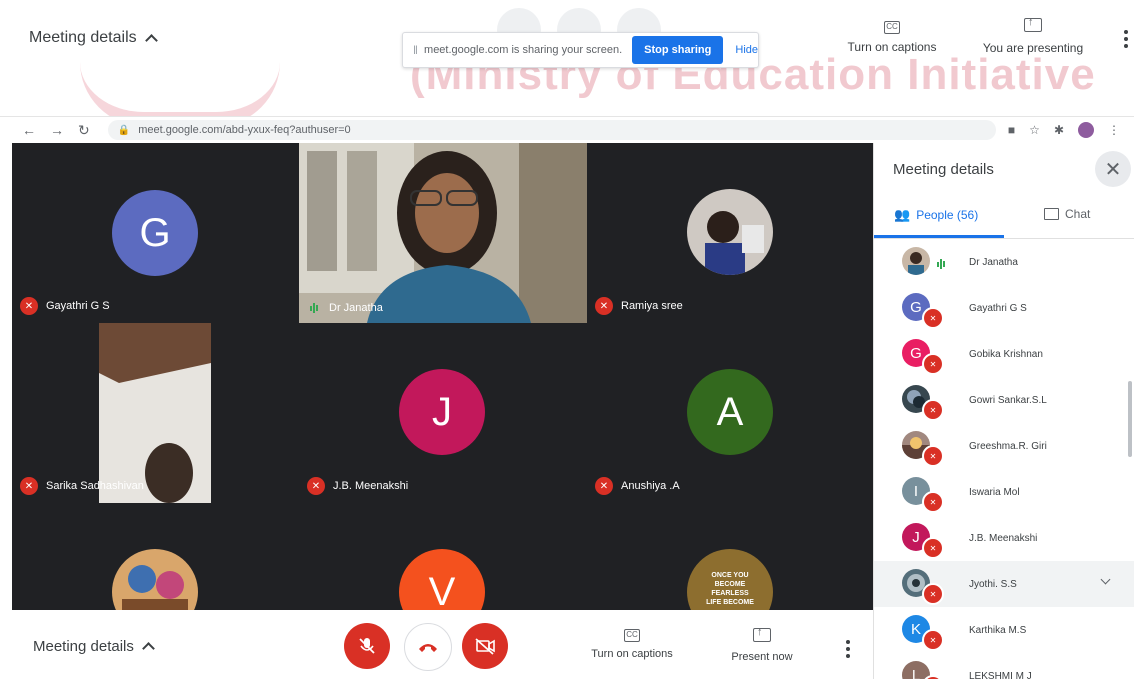 This screenshot has width=1134, height=679. I want to click on list-item: G ✕ Gayathri G S, so click(1004, 308).